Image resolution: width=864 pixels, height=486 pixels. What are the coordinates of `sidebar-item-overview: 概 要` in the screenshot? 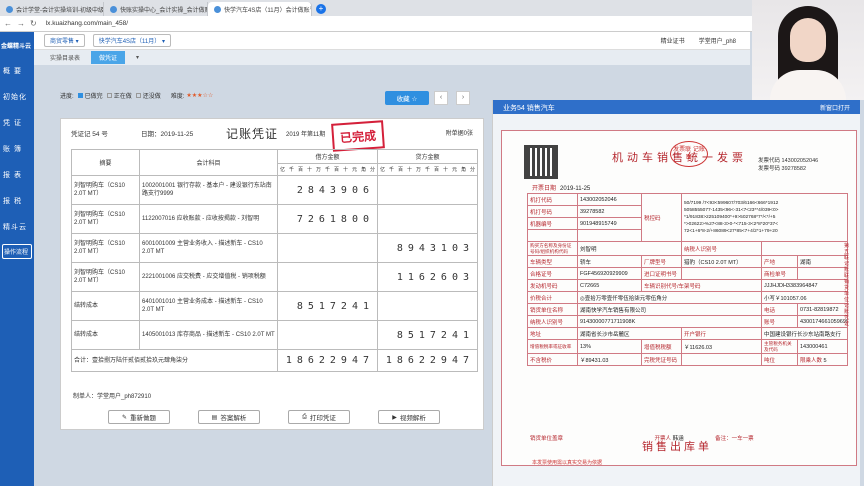 It's located at (17, 71).